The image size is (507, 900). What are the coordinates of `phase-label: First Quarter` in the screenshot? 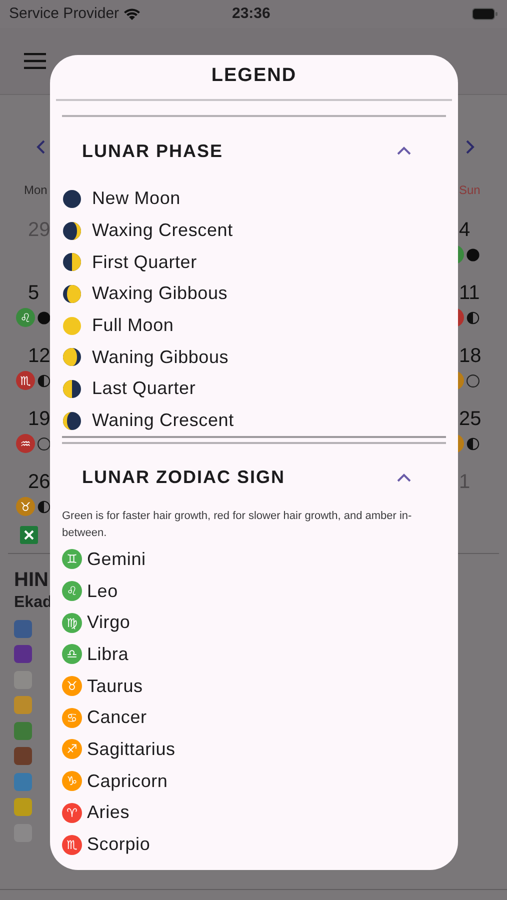 It's located at (144, 262).